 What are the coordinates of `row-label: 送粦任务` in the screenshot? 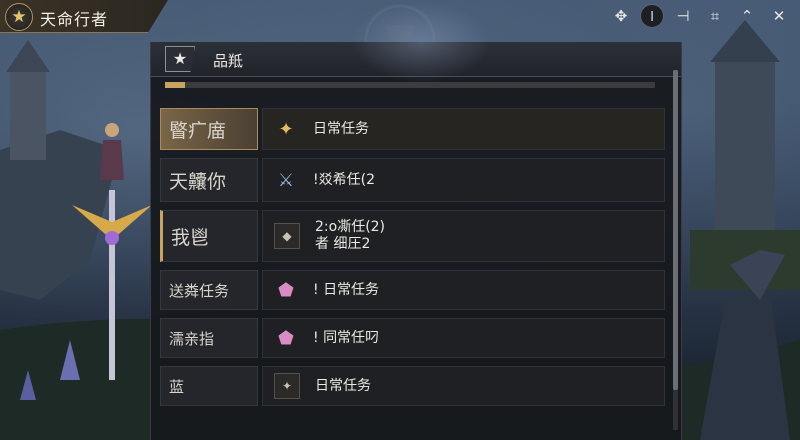 It's located at (199, 290).